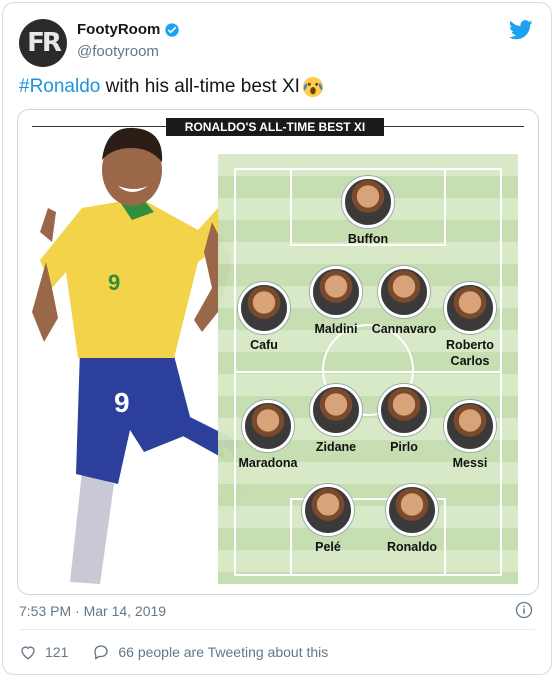 This screenshot has height=679, width=556. What do you see at coordinates (118, 51) in the screenshot?
I see `user-handle: @footyroom` at bounding box center [118, 51].